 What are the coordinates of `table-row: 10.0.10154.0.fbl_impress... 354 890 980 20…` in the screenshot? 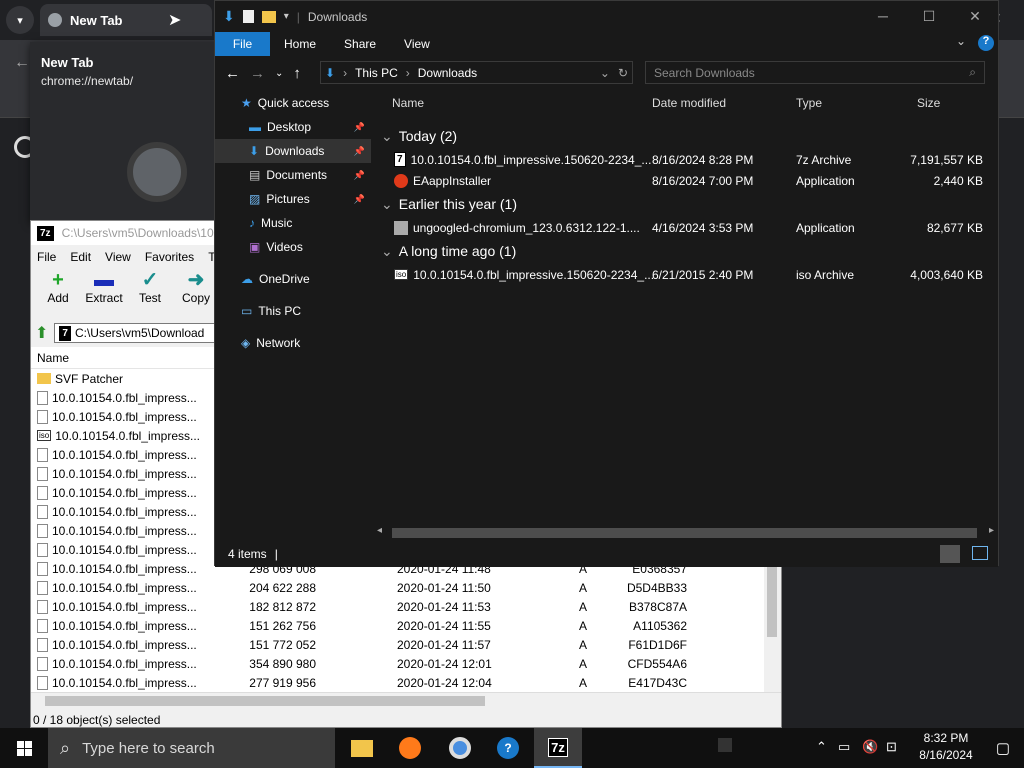 It's located at (406, 663).